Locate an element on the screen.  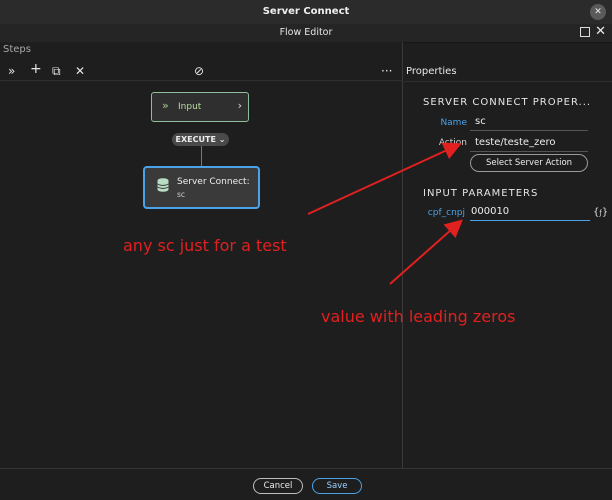
arrow-to-action is located at coordinates (384, 178).